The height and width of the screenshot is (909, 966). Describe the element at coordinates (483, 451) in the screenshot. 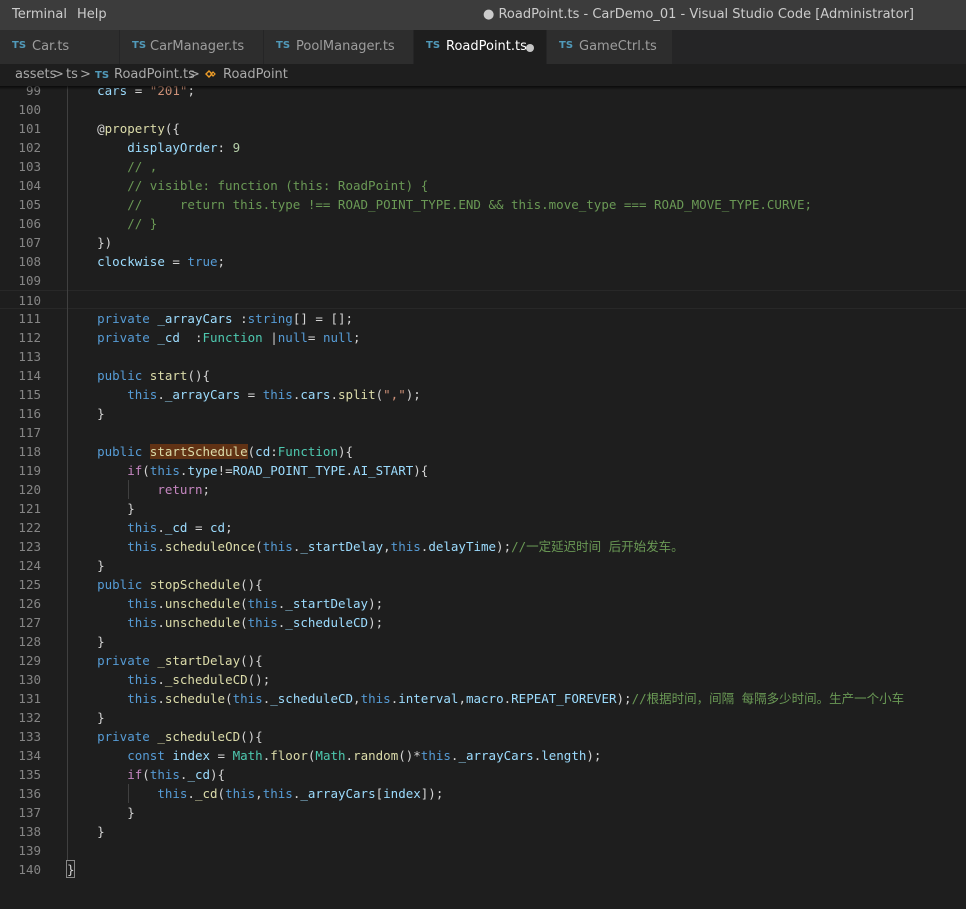

I see `code-line: 118 public startSchedule(cd:Function){` at that location.